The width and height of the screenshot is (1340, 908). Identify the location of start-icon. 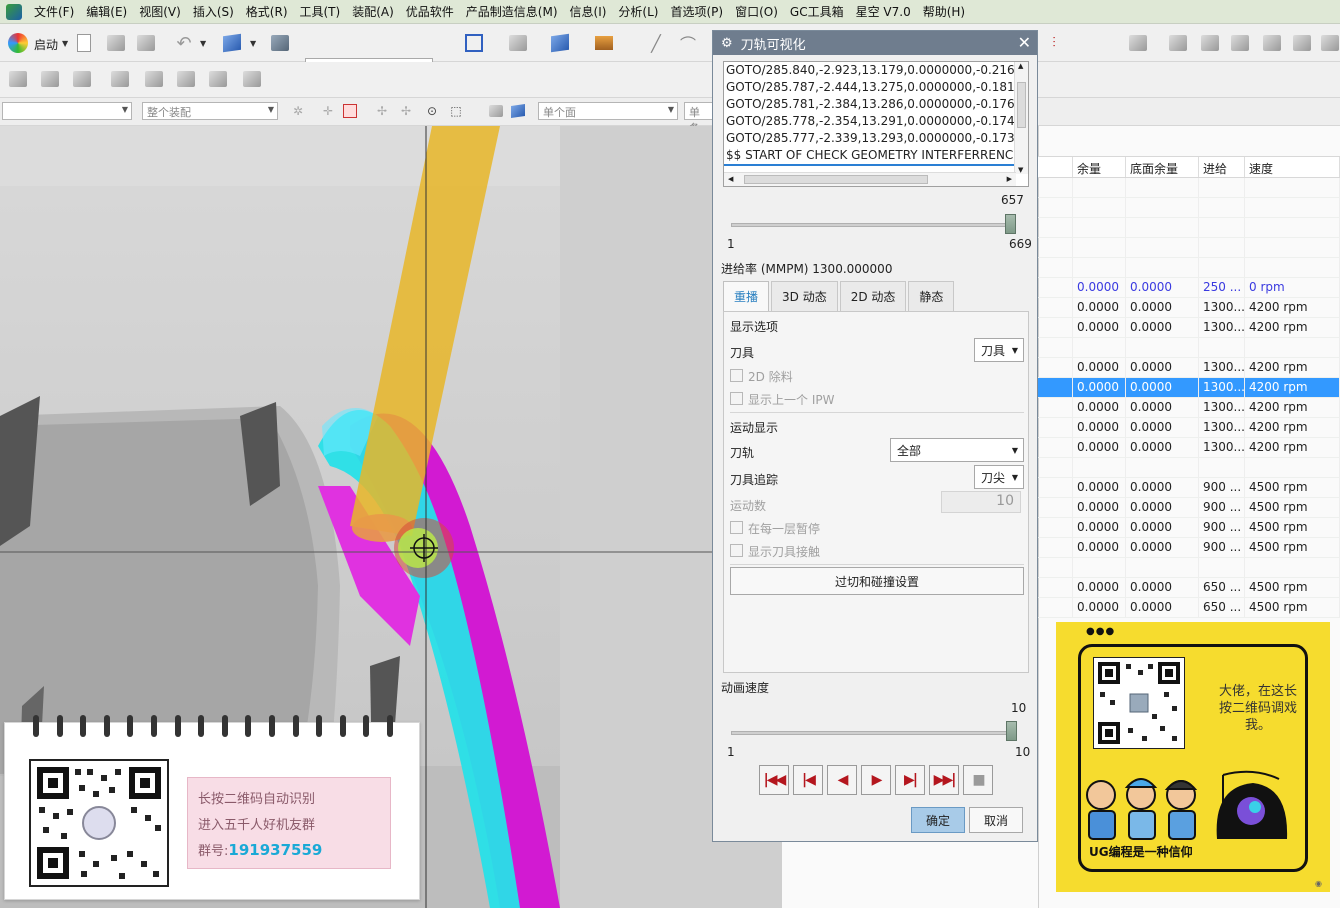
(18, 43).